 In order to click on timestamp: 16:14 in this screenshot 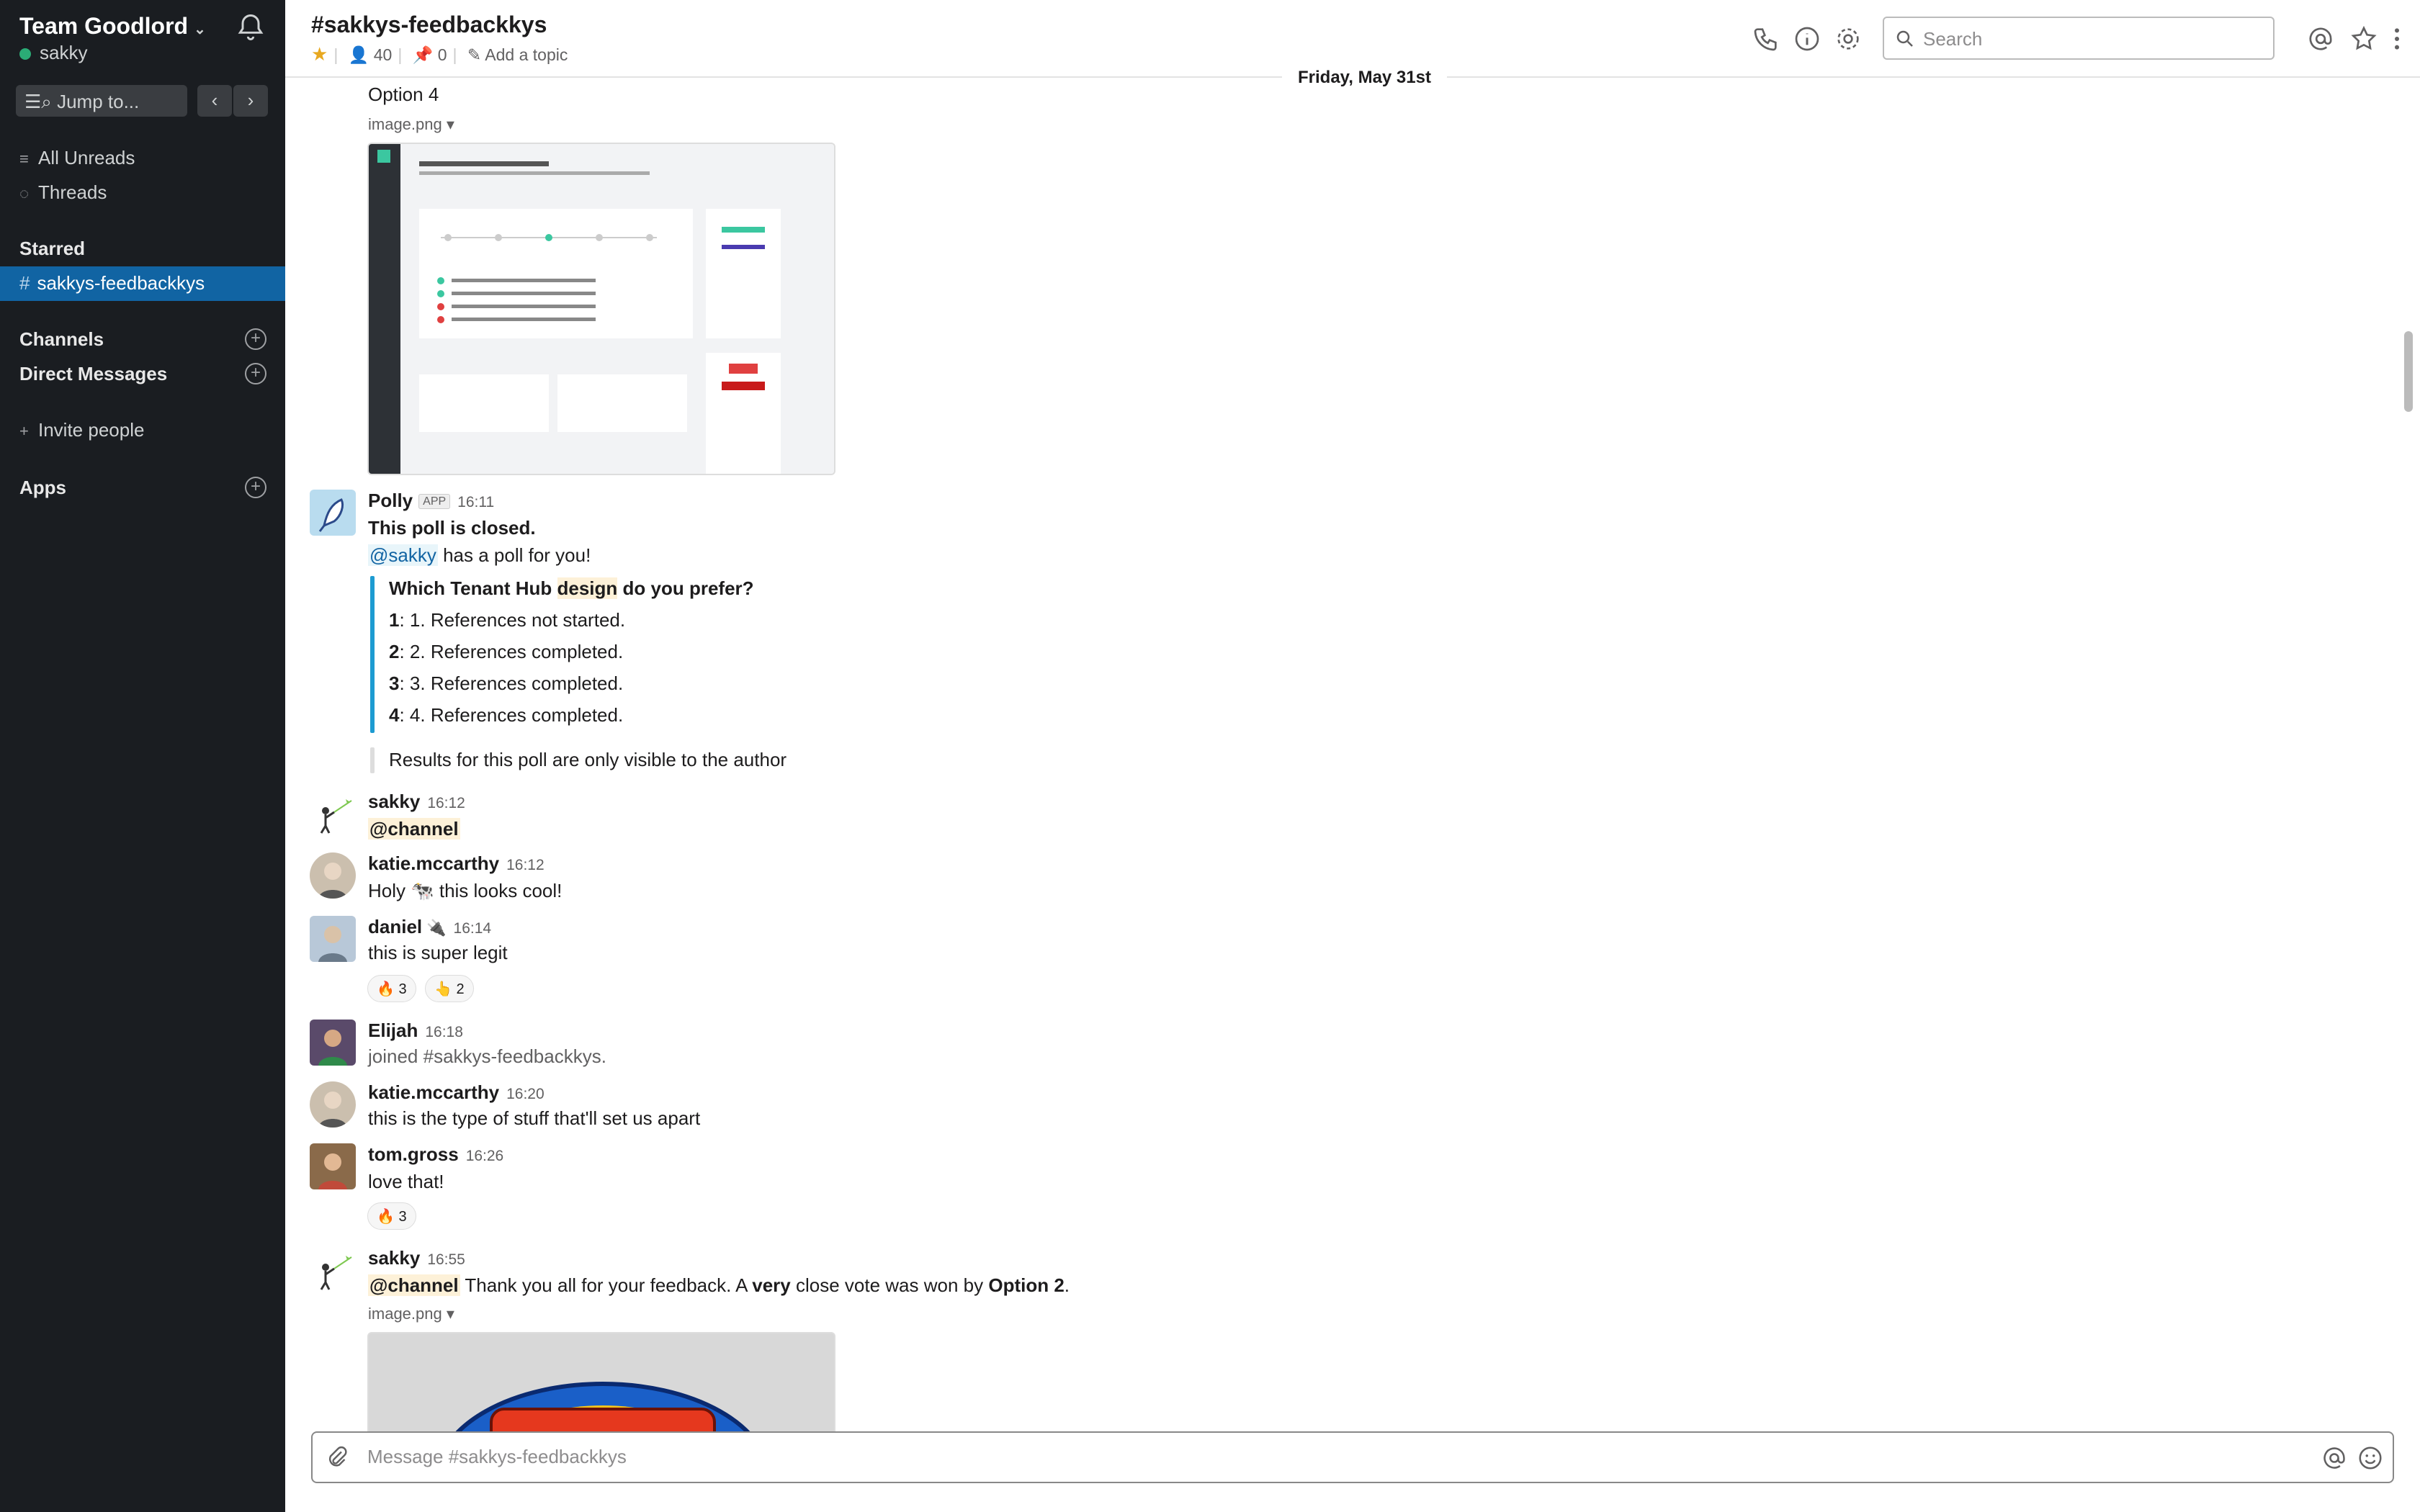, I will do `click(473, 928)`.